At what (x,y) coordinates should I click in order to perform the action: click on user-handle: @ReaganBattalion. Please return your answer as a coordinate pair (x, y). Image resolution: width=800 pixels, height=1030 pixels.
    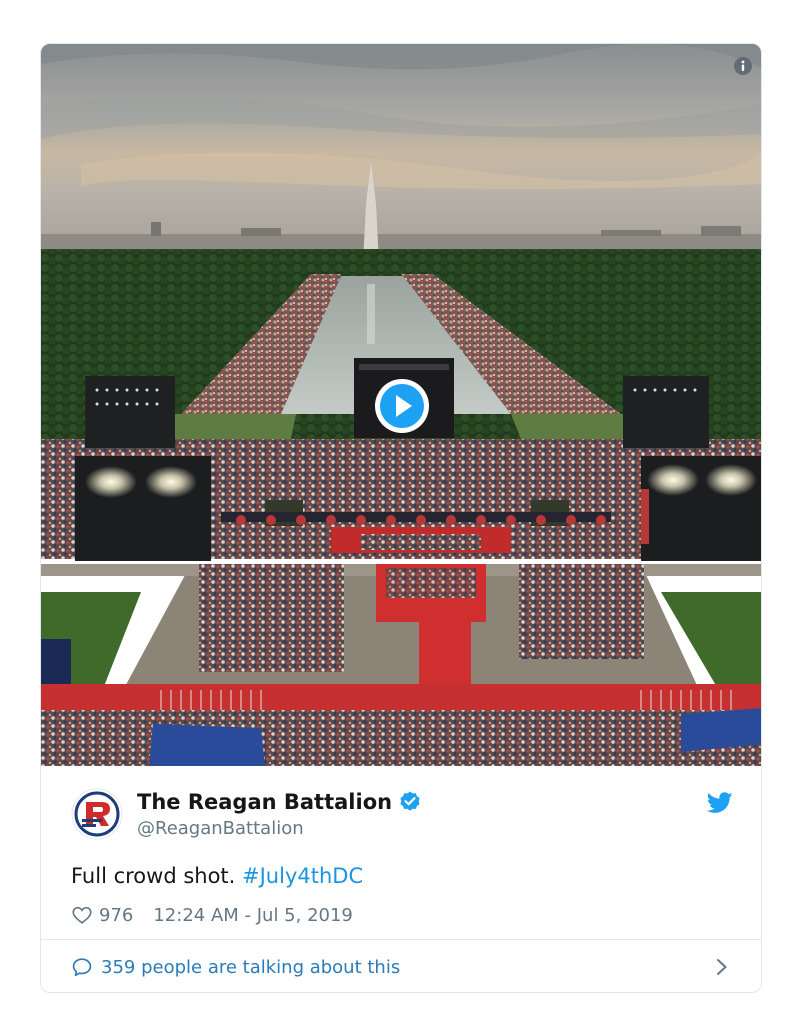
    Looking at the image, I should click on (220, 828).